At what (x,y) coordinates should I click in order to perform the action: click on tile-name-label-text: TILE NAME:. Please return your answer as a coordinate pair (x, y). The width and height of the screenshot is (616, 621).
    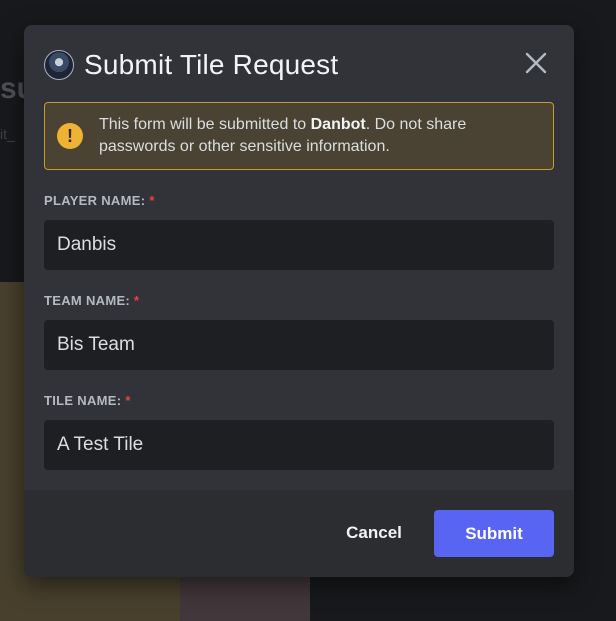
    Looking at the image, I should click on (83, 400).